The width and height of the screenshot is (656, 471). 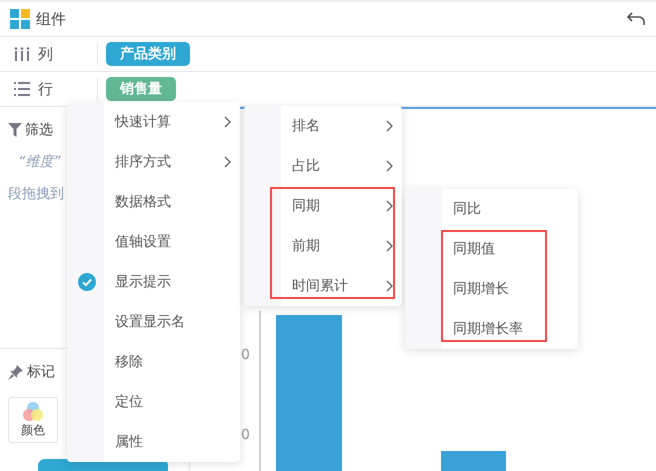 I want to click on menu-item: 排序方式, so click(x=153, y=162).